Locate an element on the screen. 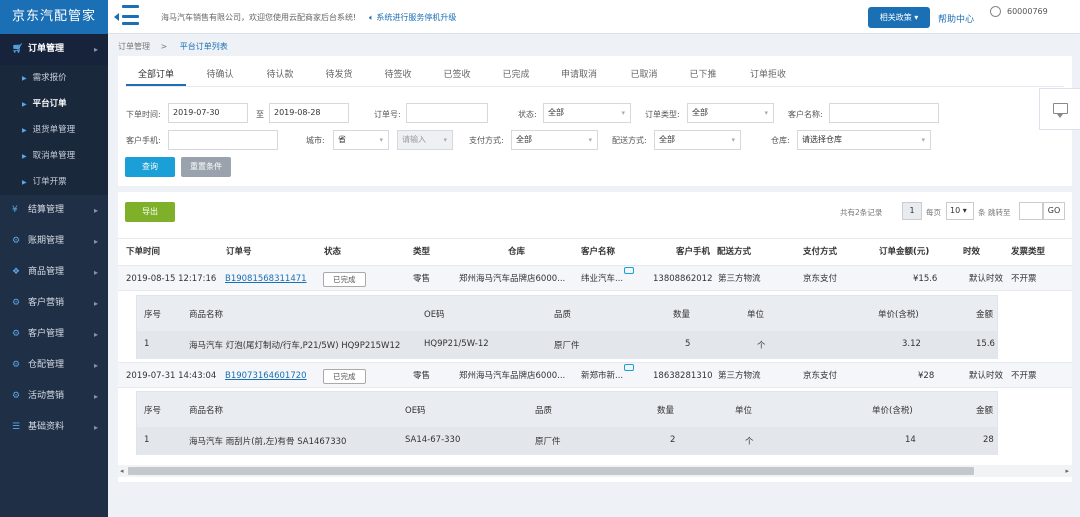 The width and height of the screenshot is (1080, 517). menu-toggle-icon is located at coordinates (126, 17).